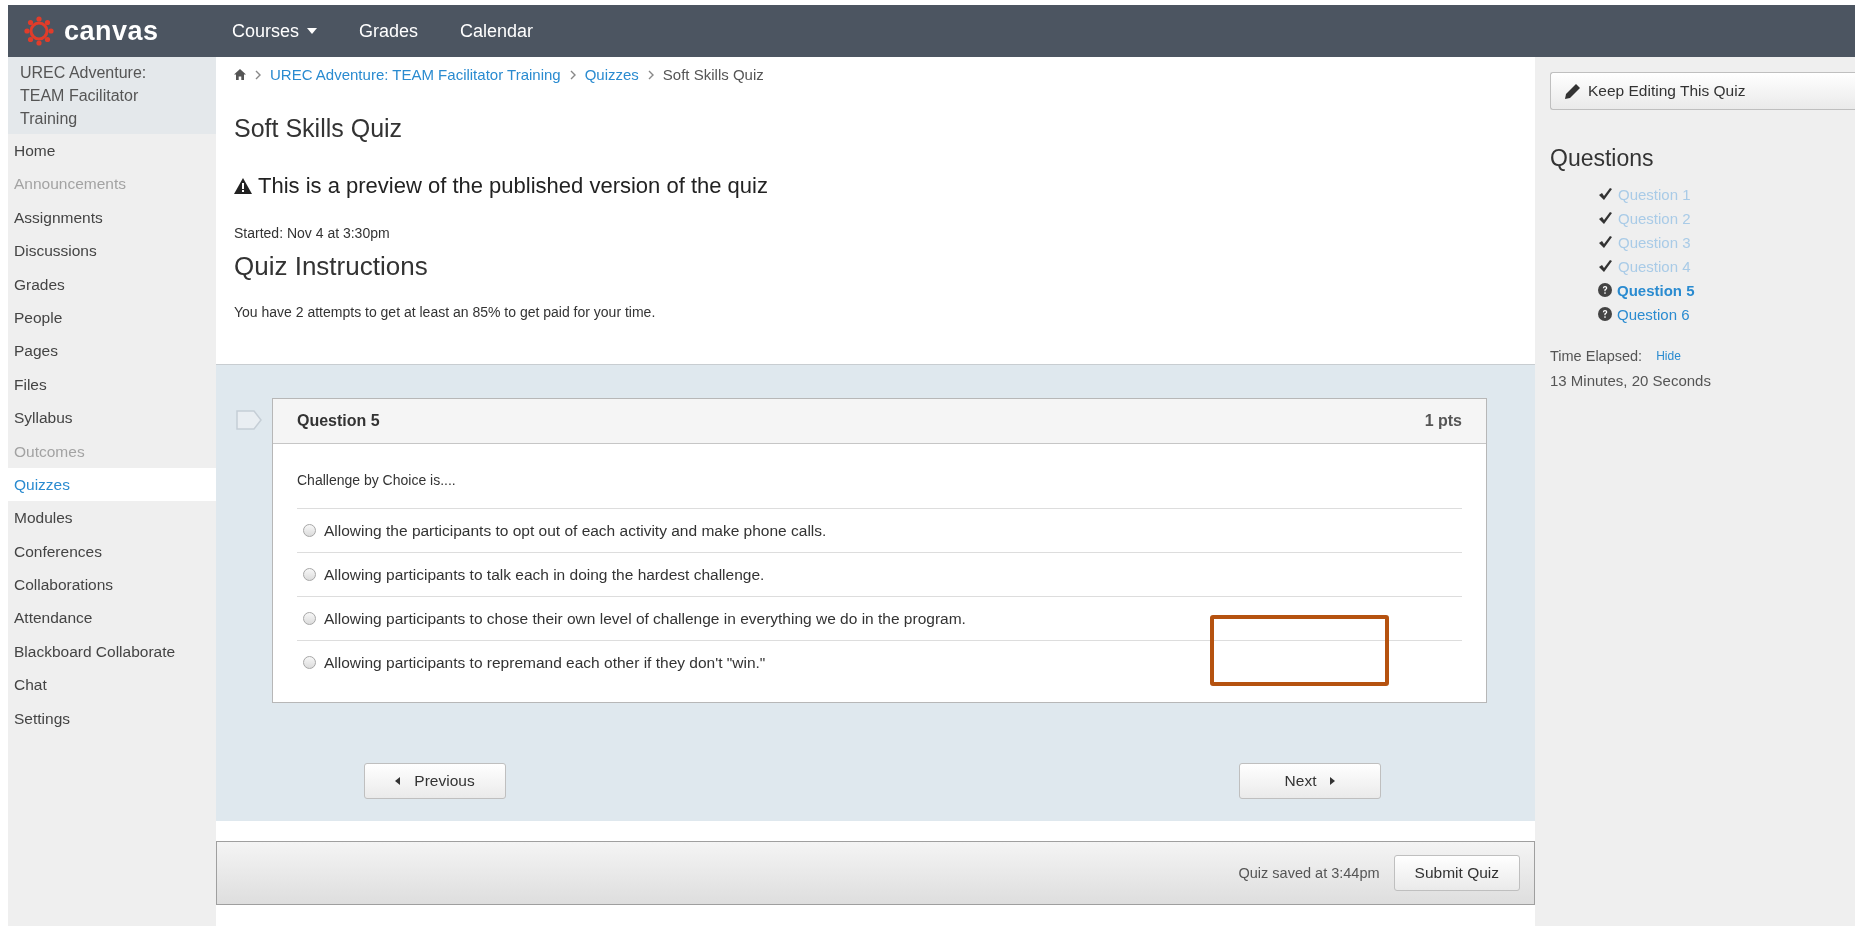 This screenshot has height=926, width=1855. I want to click on breadcrumb-link: Quizzes, so click(611, 74).